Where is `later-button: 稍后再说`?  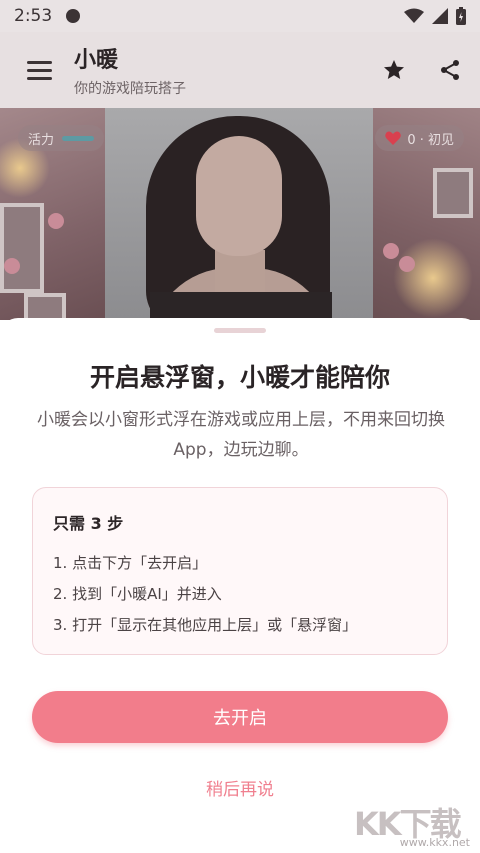
later-button: 稍后再说 is located at coordinates (240, 790).